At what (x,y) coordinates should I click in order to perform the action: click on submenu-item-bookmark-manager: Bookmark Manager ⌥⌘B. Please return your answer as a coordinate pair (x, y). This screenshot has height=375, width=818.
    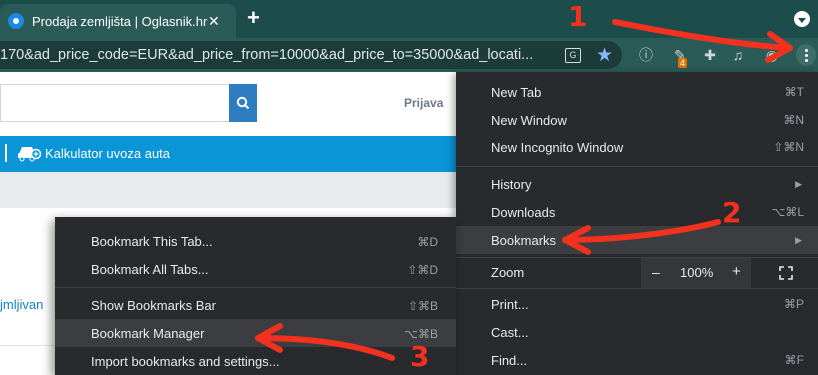
    Looking at the image, I should click on (255, 333).